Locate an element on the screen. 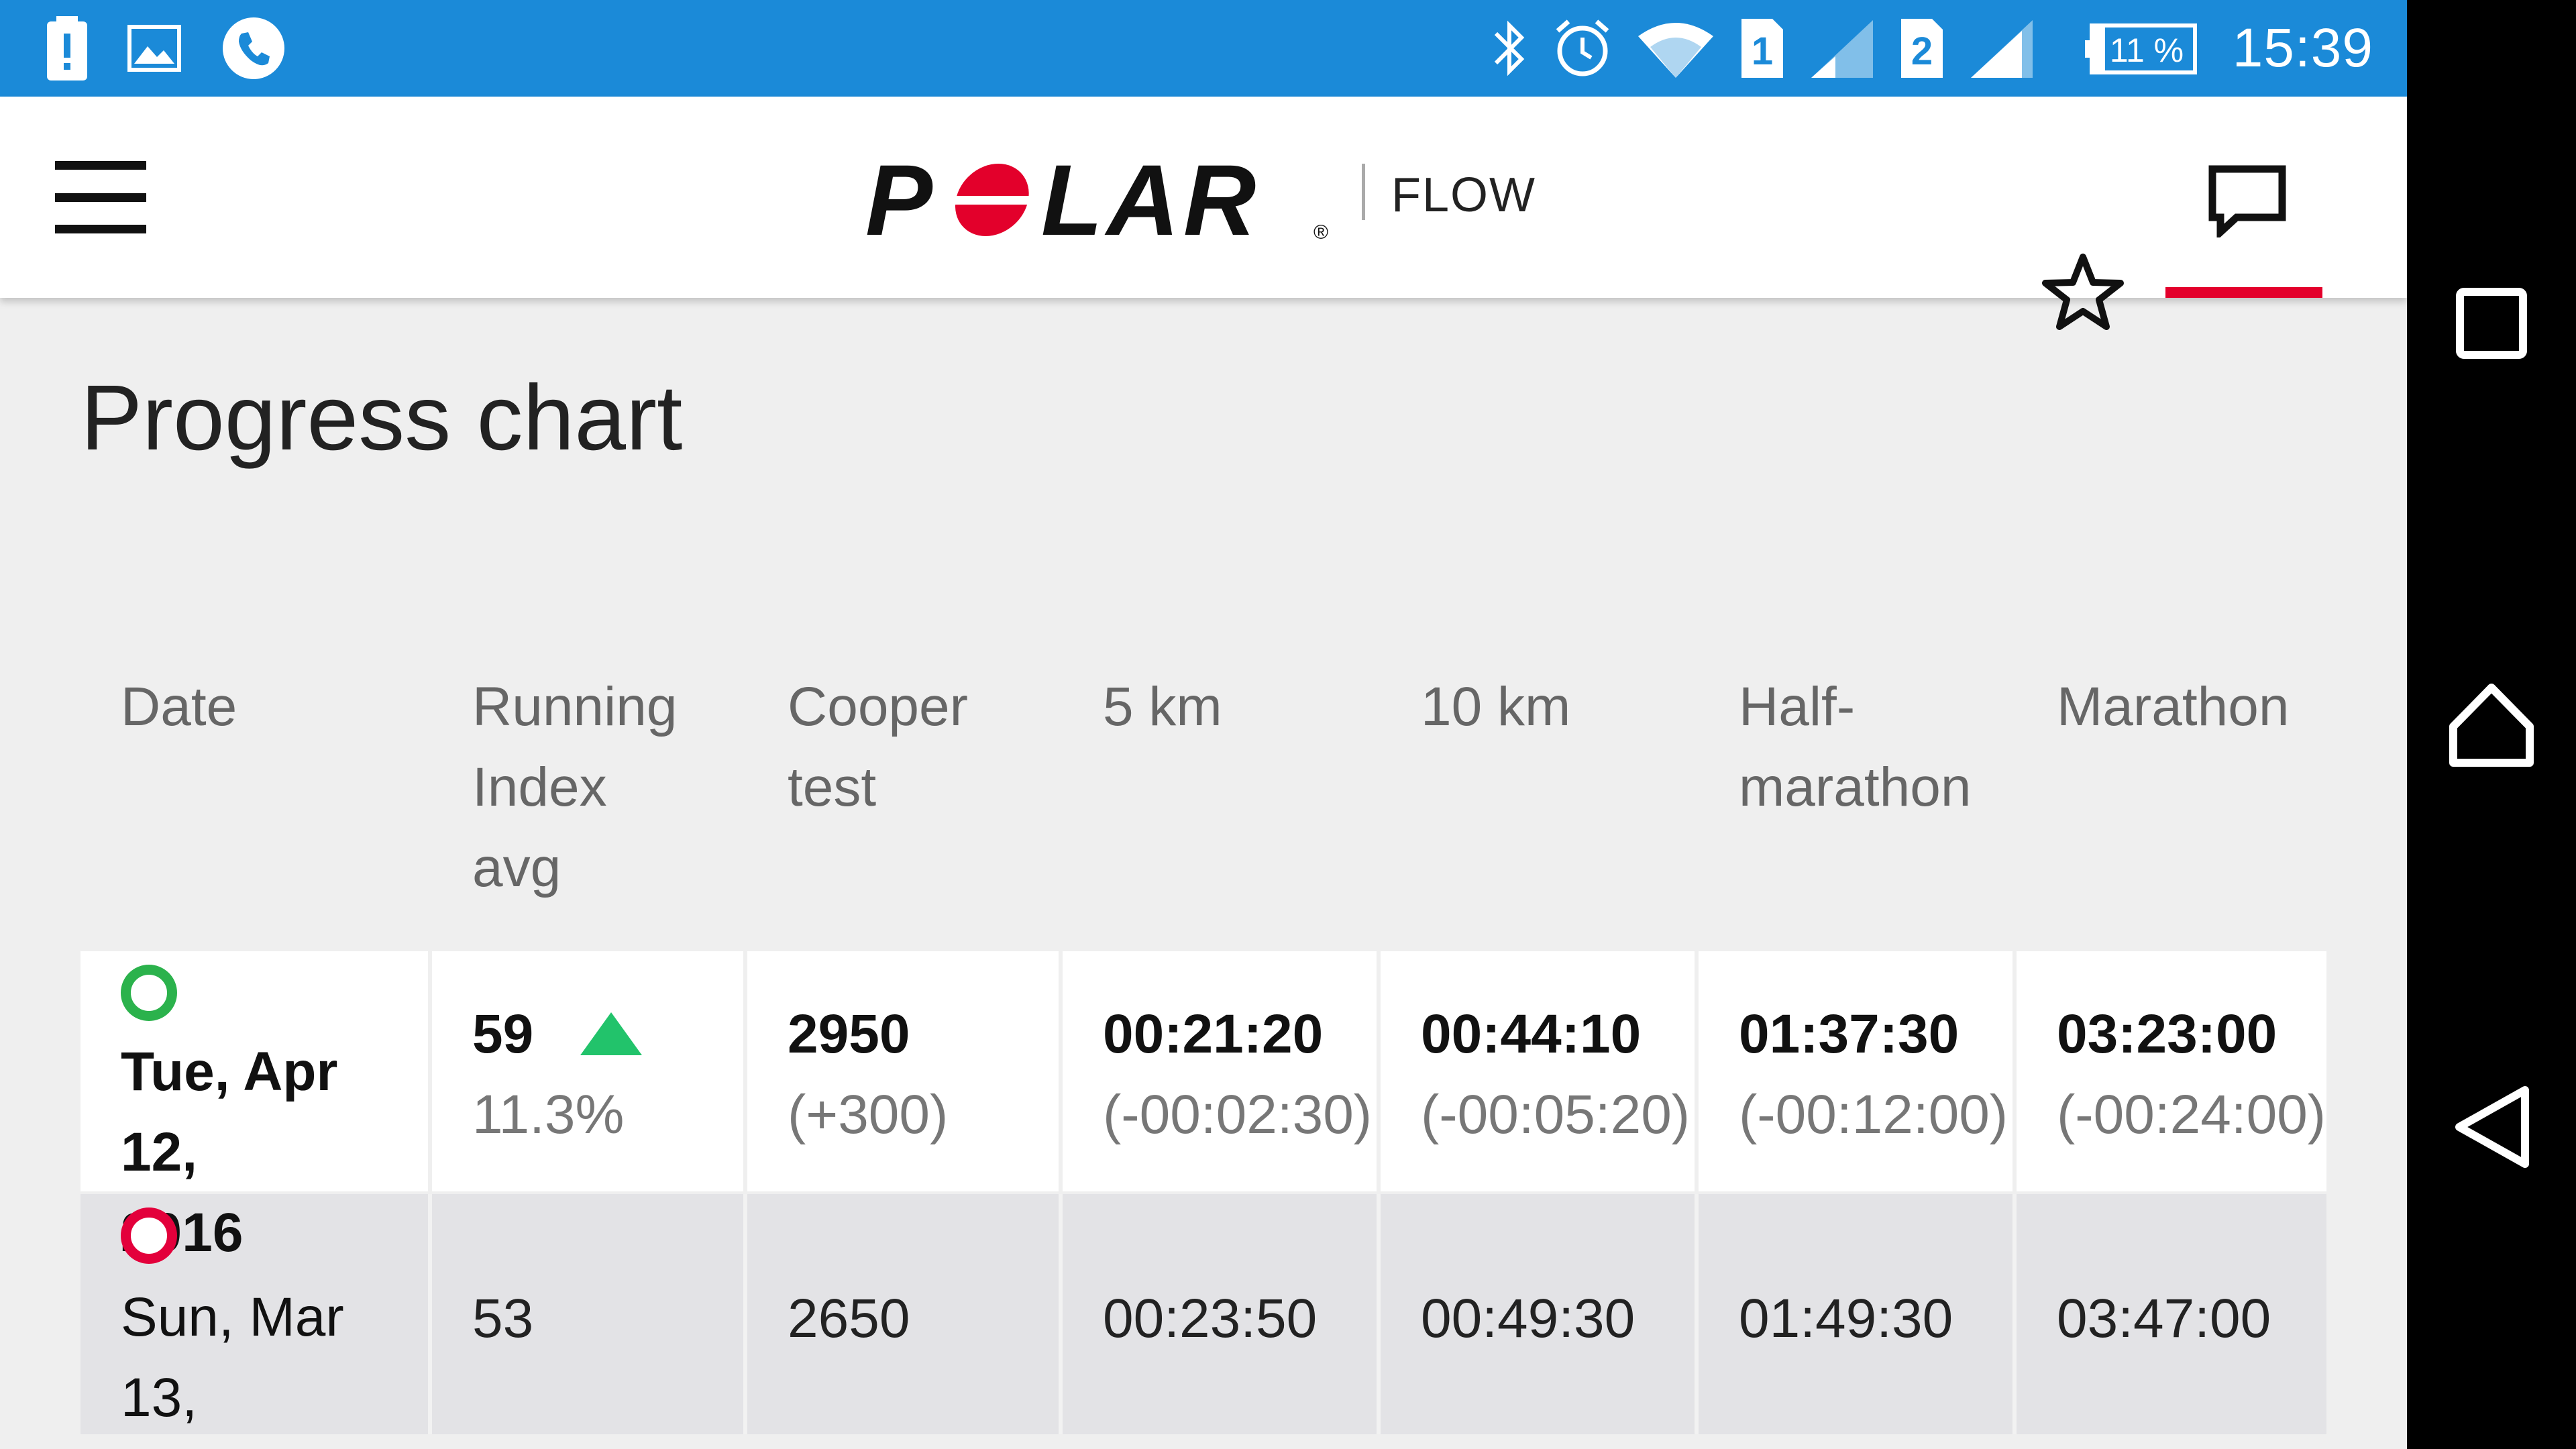 Image resolution: width=2576 pixels, height=1449 pixels. column-header-date: Date is located at coordinates (256, 804).